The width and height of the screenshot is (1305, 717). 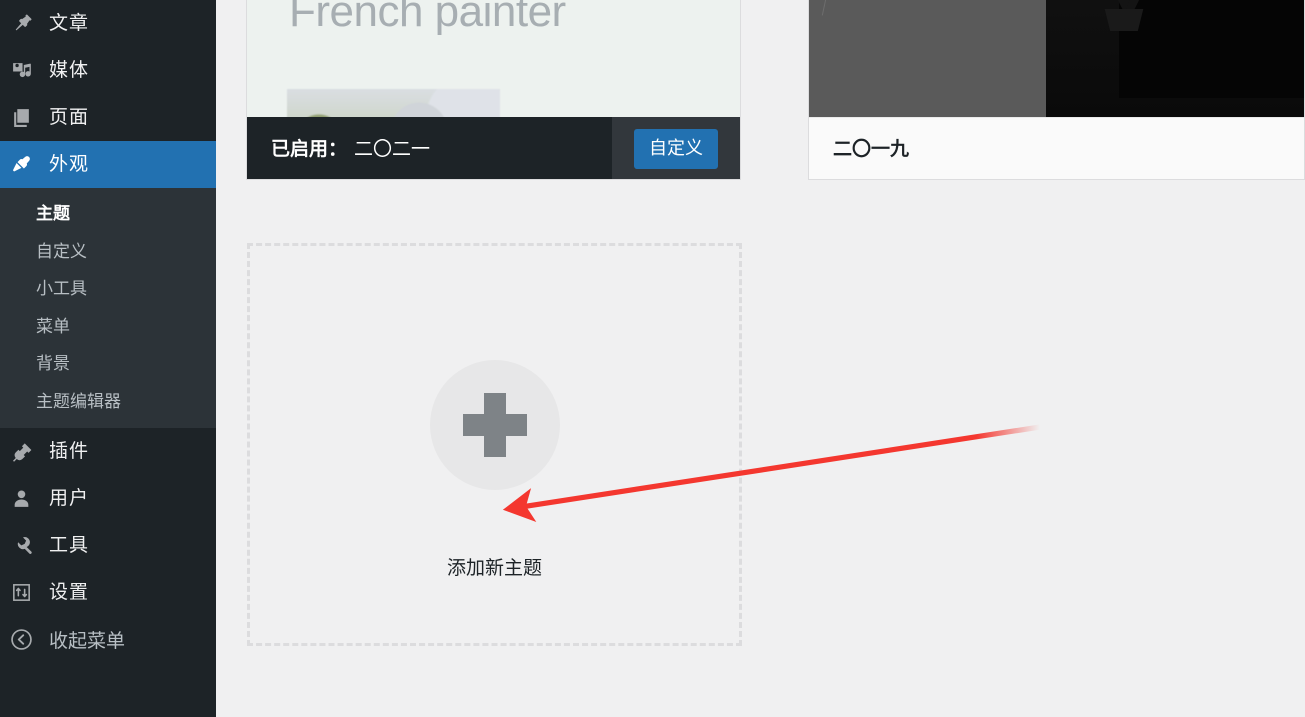 What do you see at coordinates (108, 70) in the screenshot?
I see `sidebar-item-media: 媒体` at bounding box center [108, 70].